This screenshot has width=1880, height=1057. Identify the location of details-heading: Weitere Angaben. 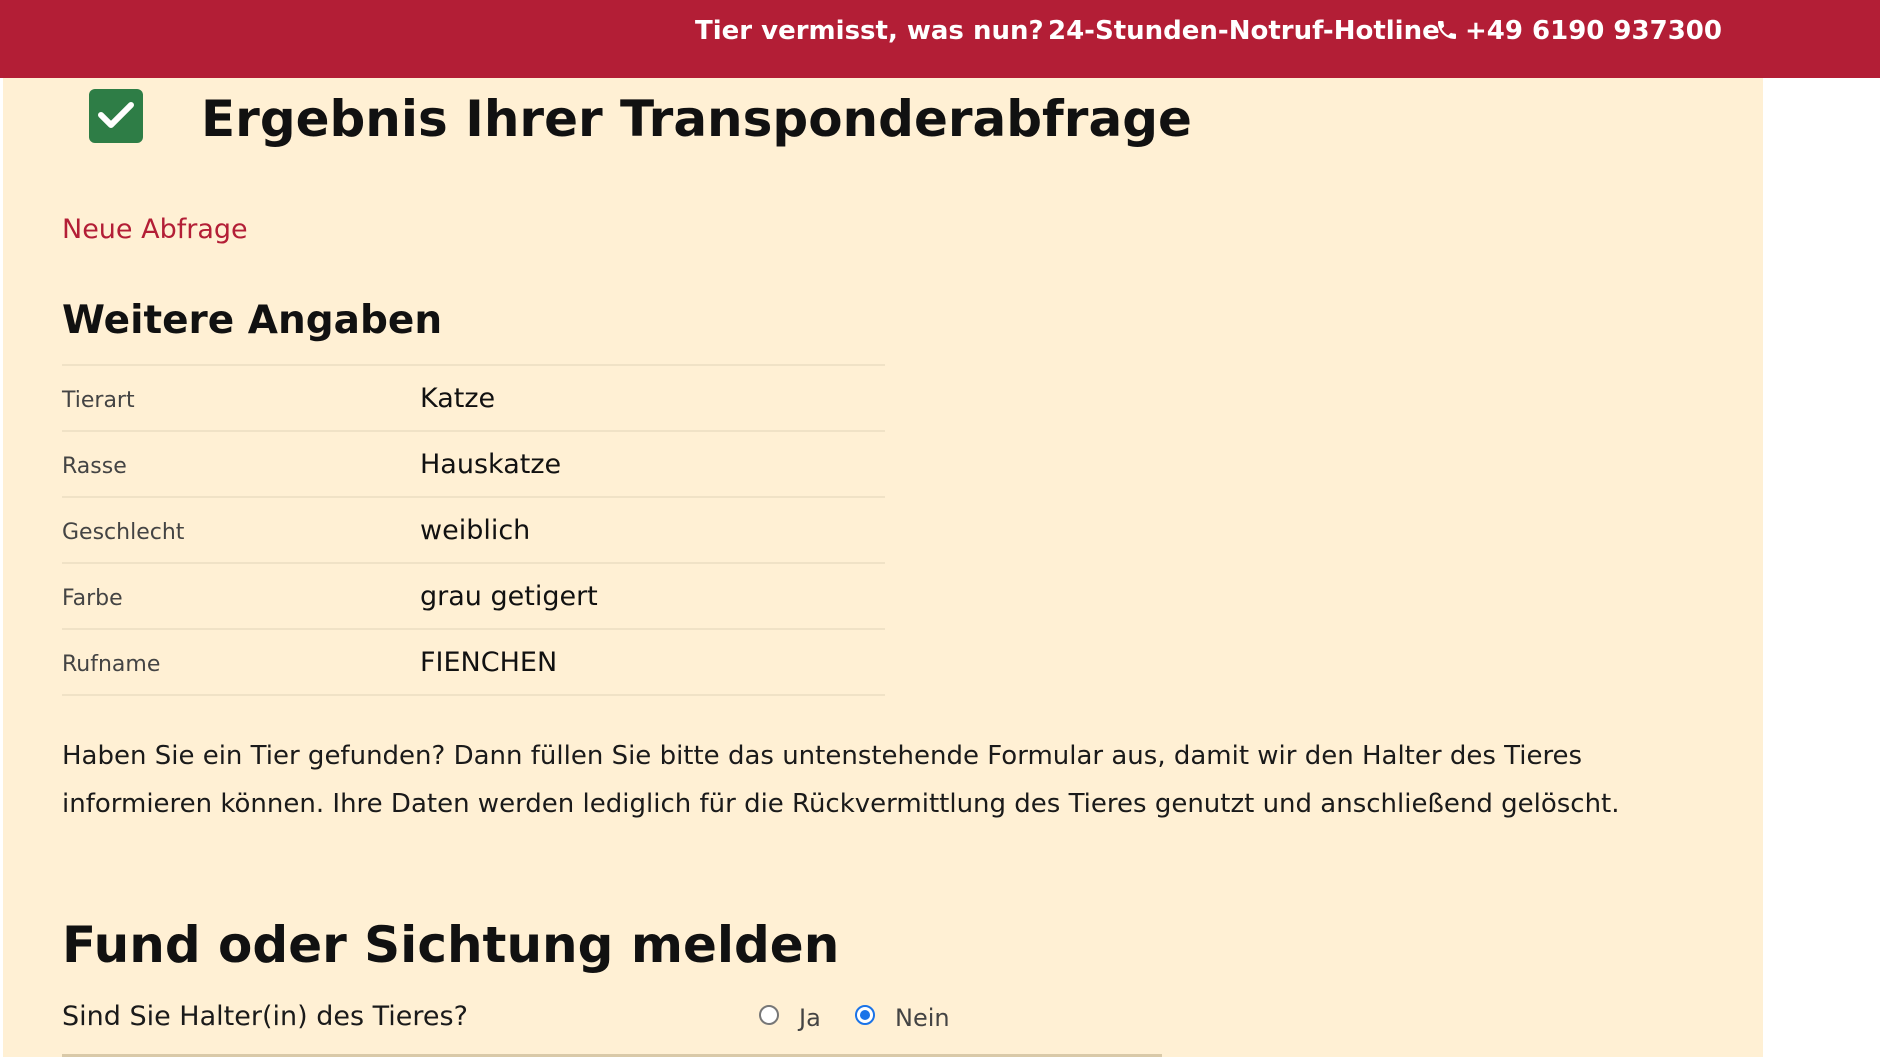
(252, 320).